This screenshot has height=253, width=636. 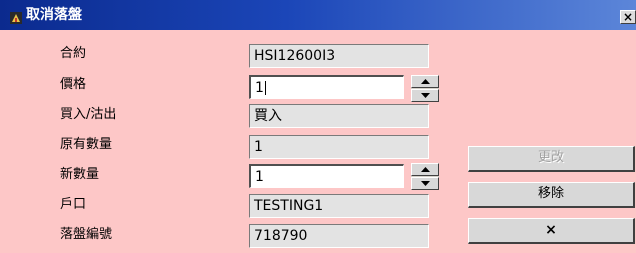 I want to click on new-qty-spin-down, so click(x=425, y=183).